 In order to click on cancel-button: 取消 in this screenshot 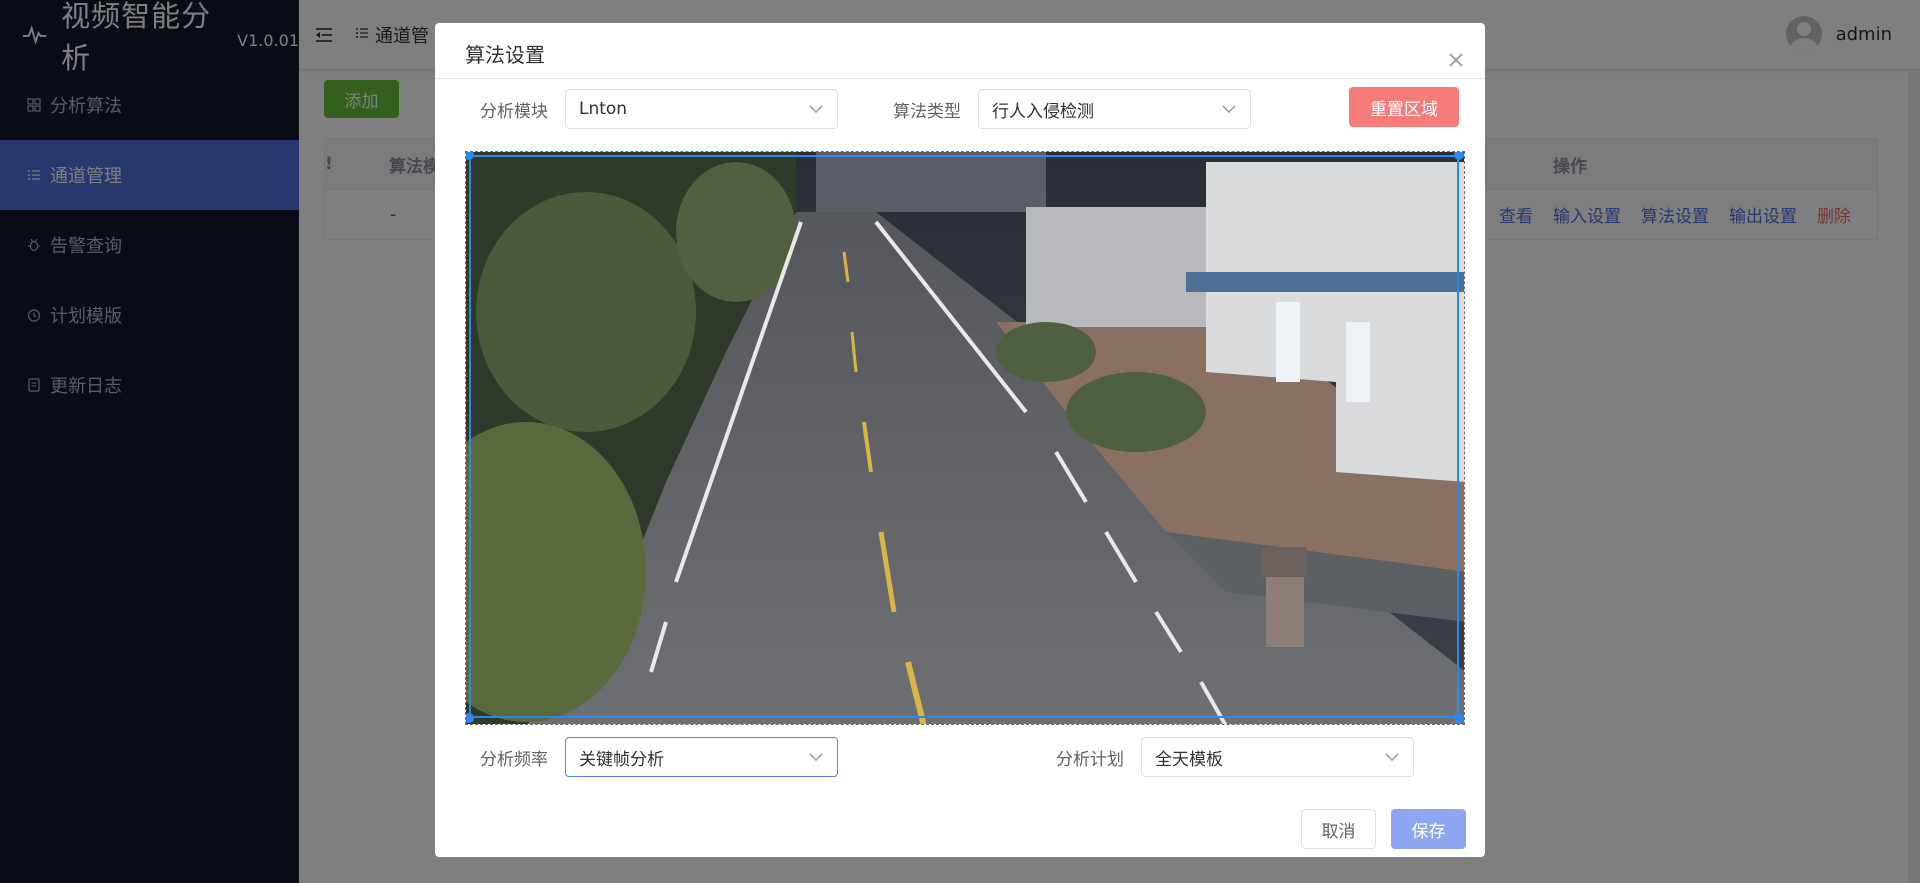, I will do `click(1338, 829)`.